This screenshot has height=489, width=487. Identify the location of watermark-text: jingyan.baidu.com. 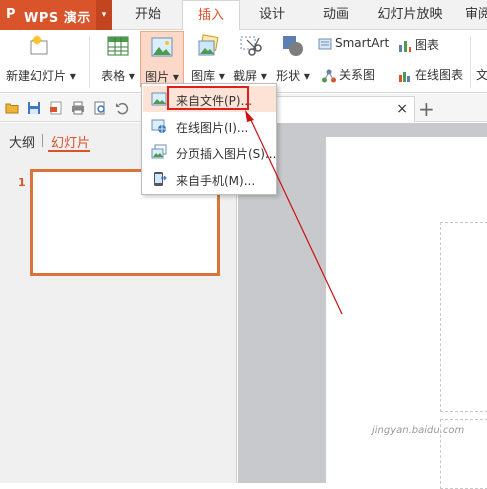
(418, 430).